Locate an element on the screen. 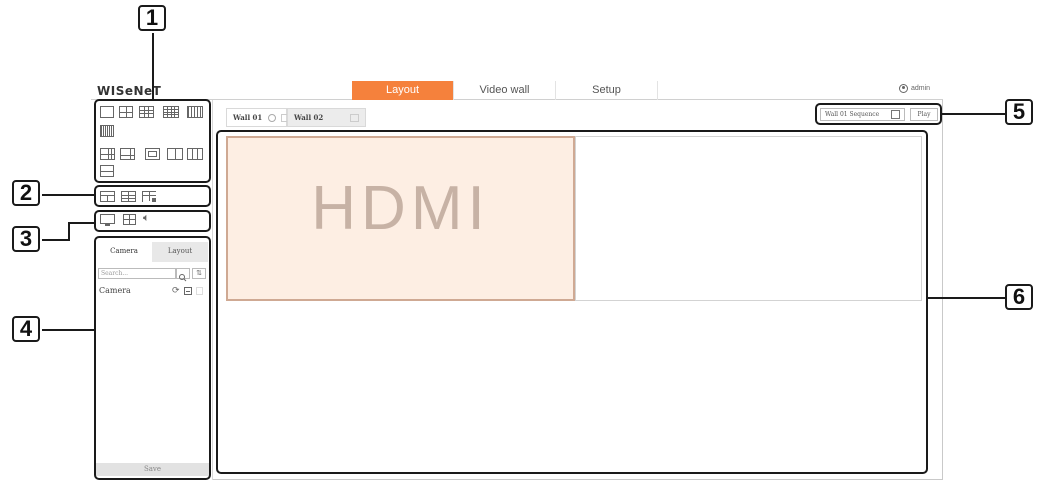 Image resolution: width=1039 pixels, height=480 pixels. callout-number-3: 3 is located at coordinates (26, 239).